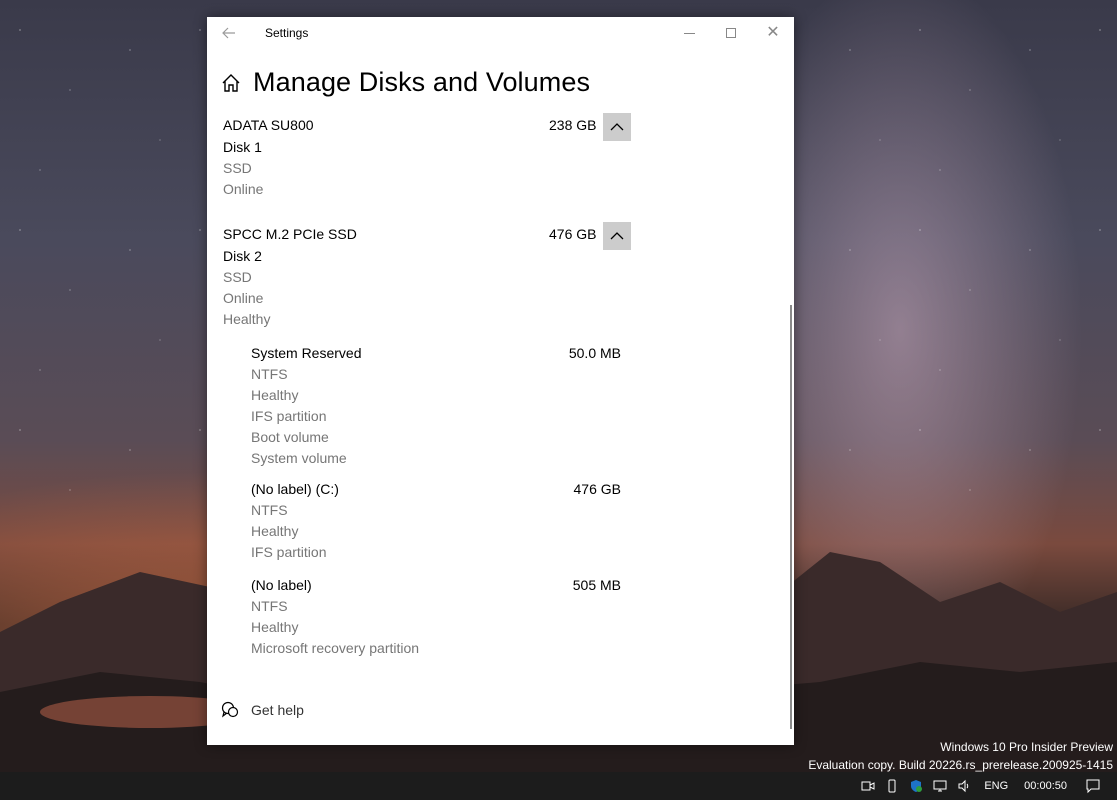 The height and width of the screenshot is (800, 1117). I want to click on title-bar: Settings ✕, so click(500, 33).